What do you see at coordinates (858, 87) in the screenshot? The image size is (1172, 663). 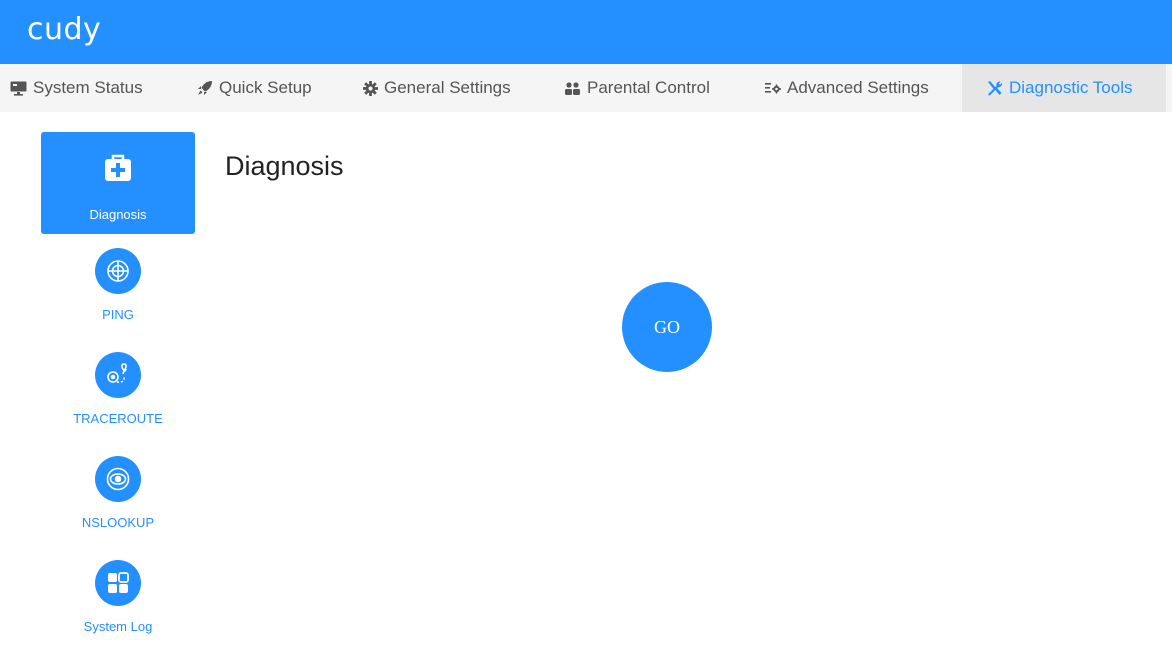 I see `nav-label: Advanced Settings` at bounding box center [858, 87].